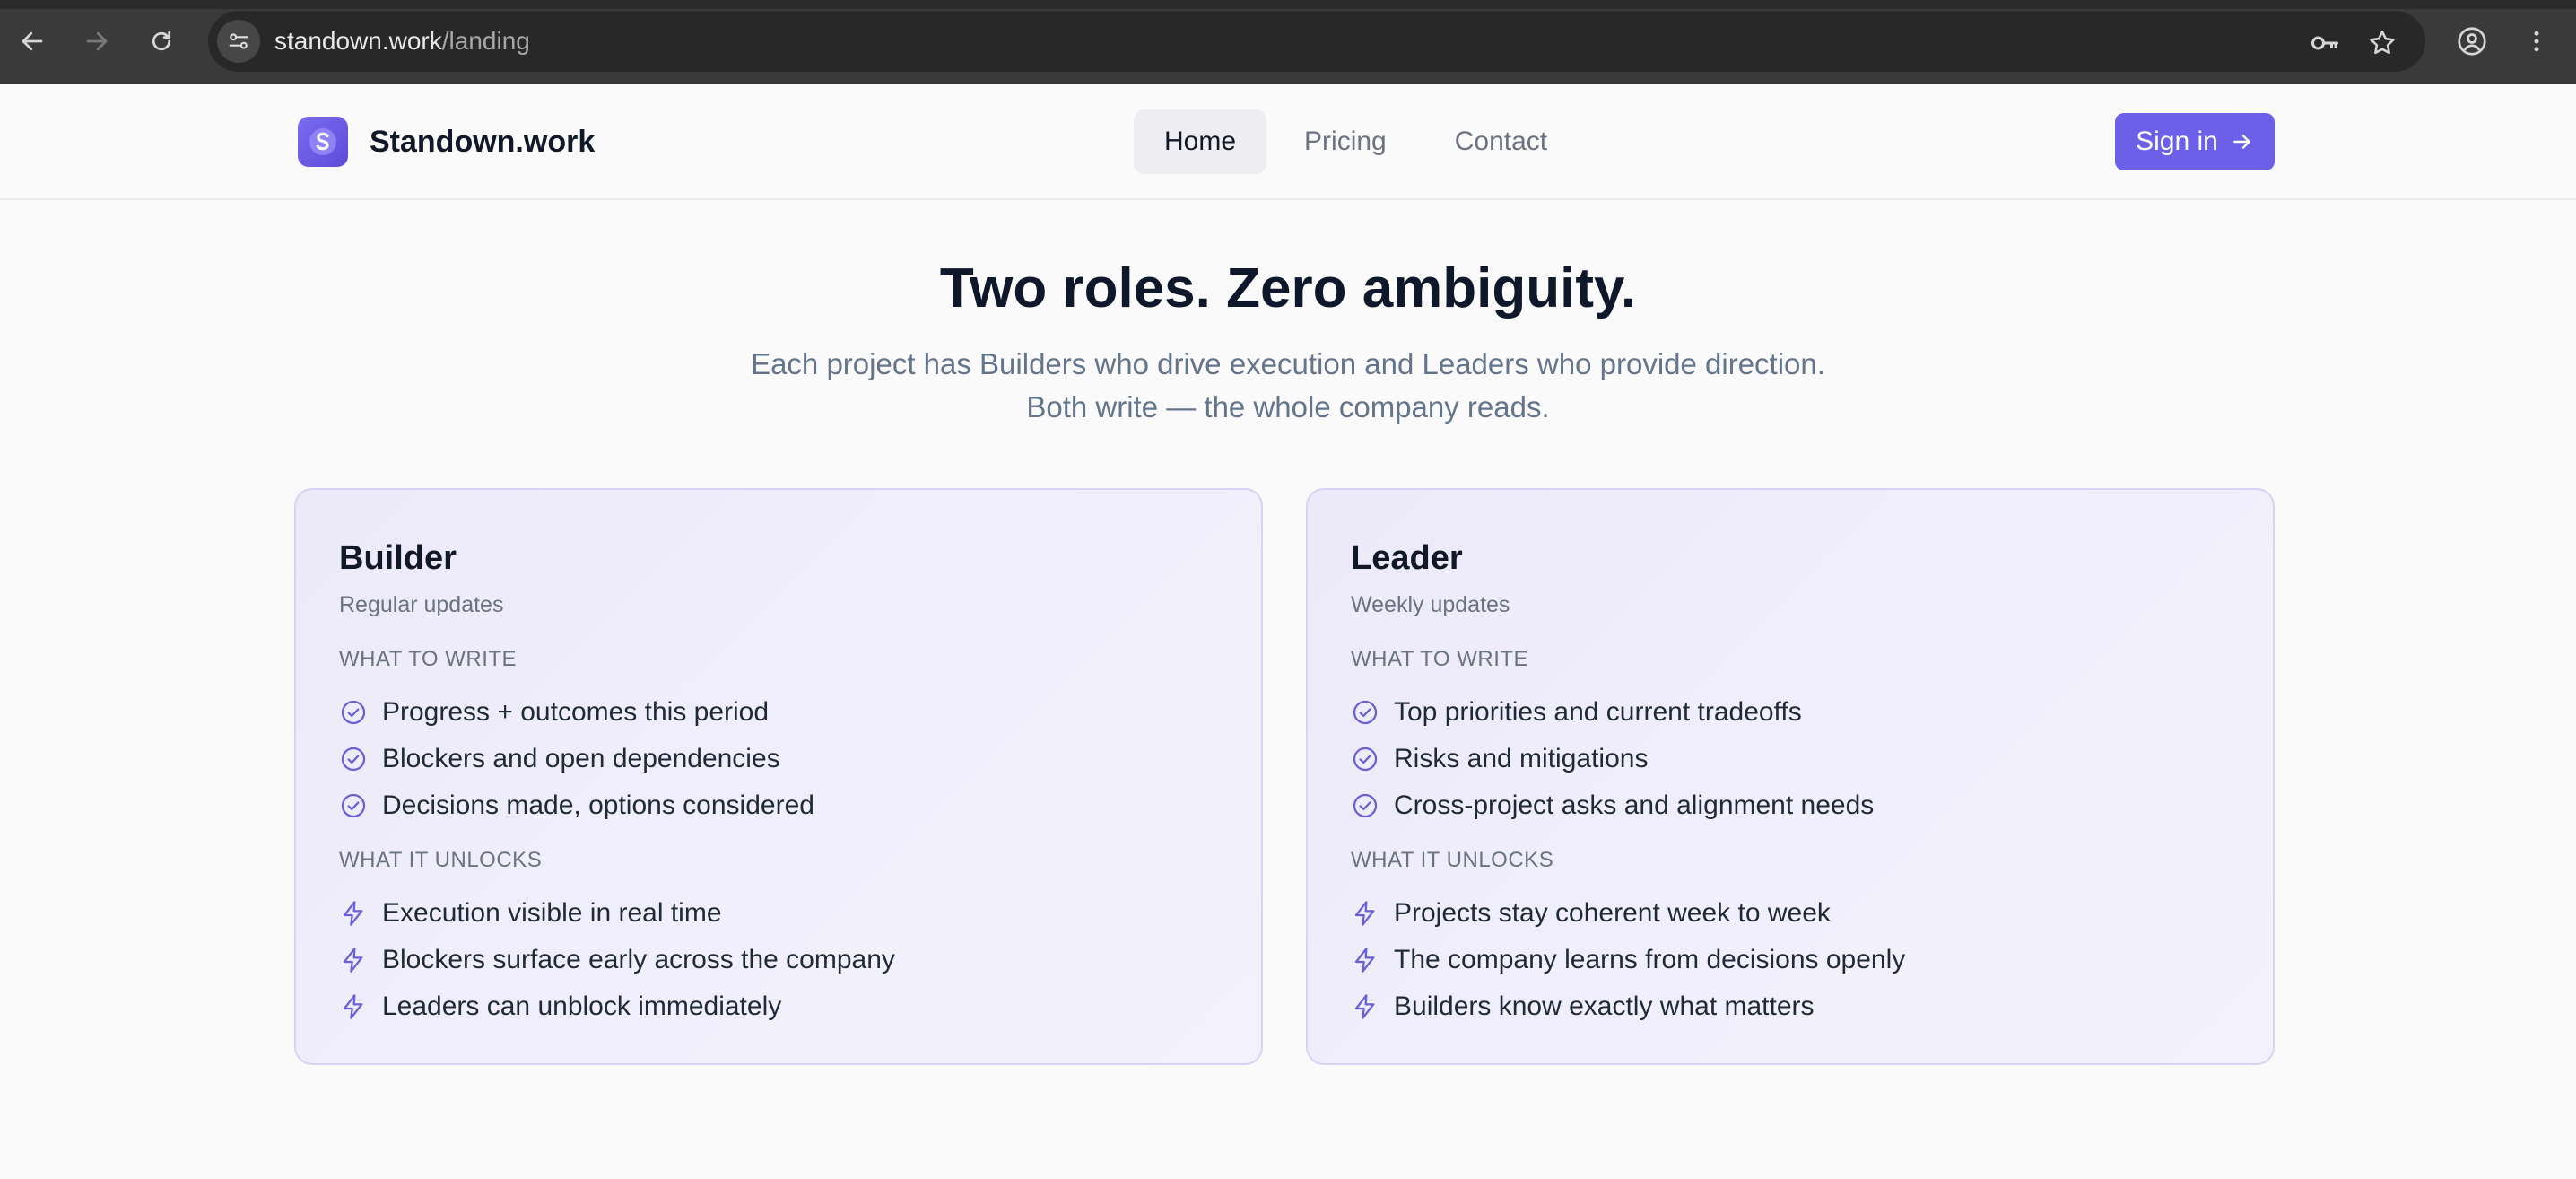 Image resolution: width=2576 pixels, height=1179 pixels. I want to click on arrow-left-icon, so click(32, 41).